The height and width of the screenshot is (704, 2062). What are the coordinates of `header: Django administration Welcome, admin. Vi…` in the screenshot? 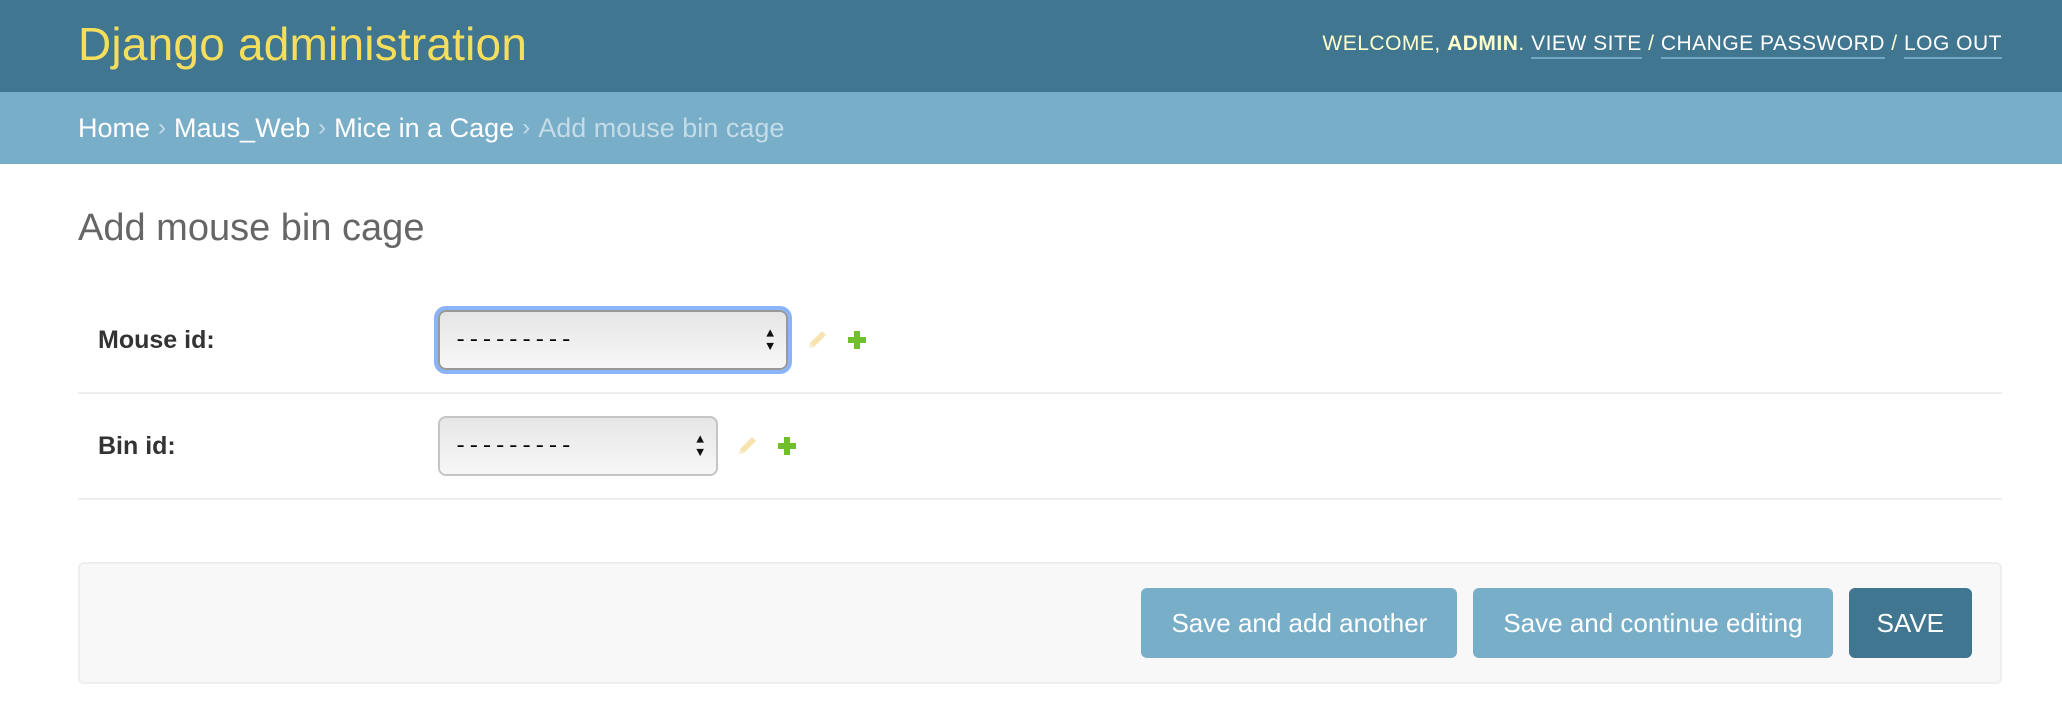 It's located at (1031, 46).